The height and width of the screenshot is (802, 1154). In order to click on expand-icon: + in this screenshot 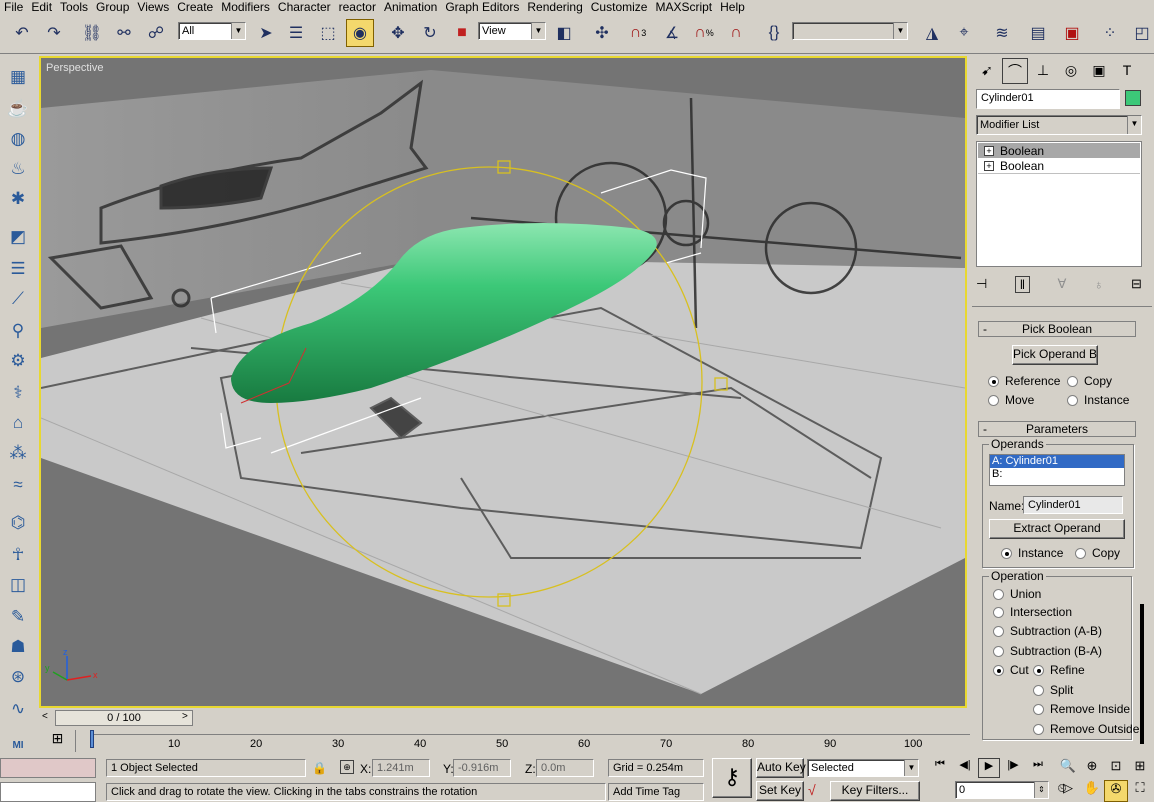, I will do `click(989, 150)`.